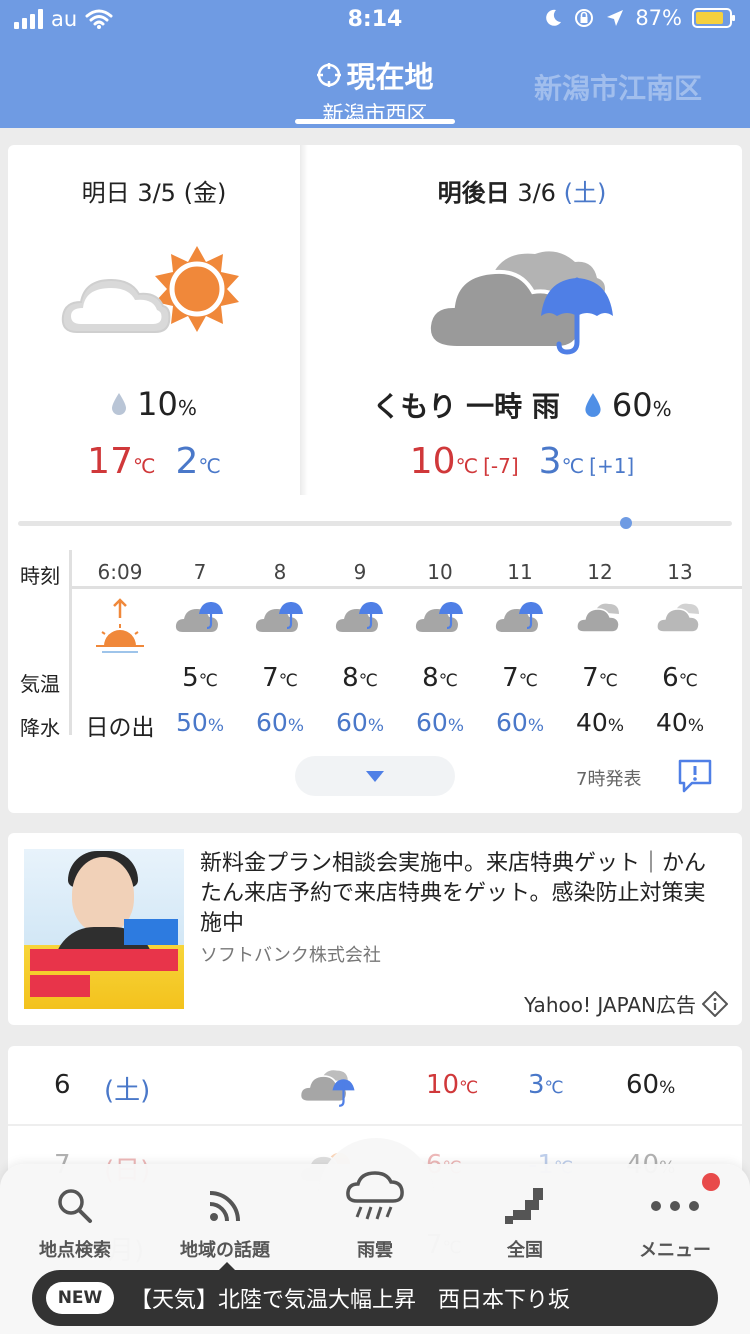 This screenshot has width=750, height=1334. I want to click on rss-icon, so click(224, 1206).